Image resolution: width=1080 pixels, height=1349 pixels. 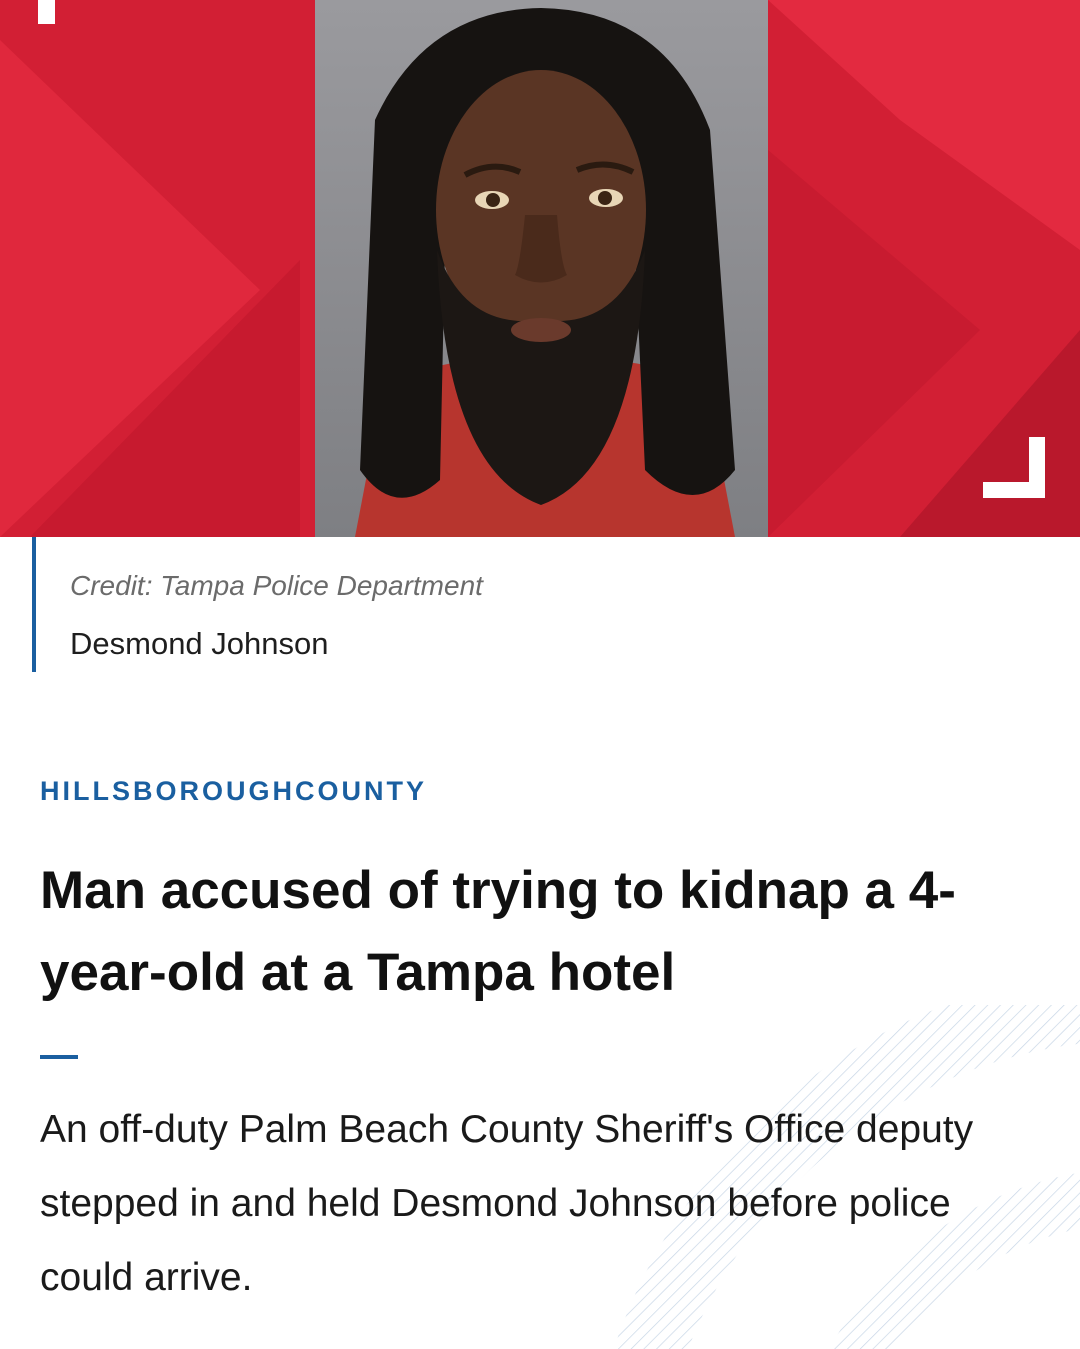 What do you see at coordinates (1014, 467) in the screenshot?
I see `frame-corner-bottom-right` at bounding box center [1014, 467].